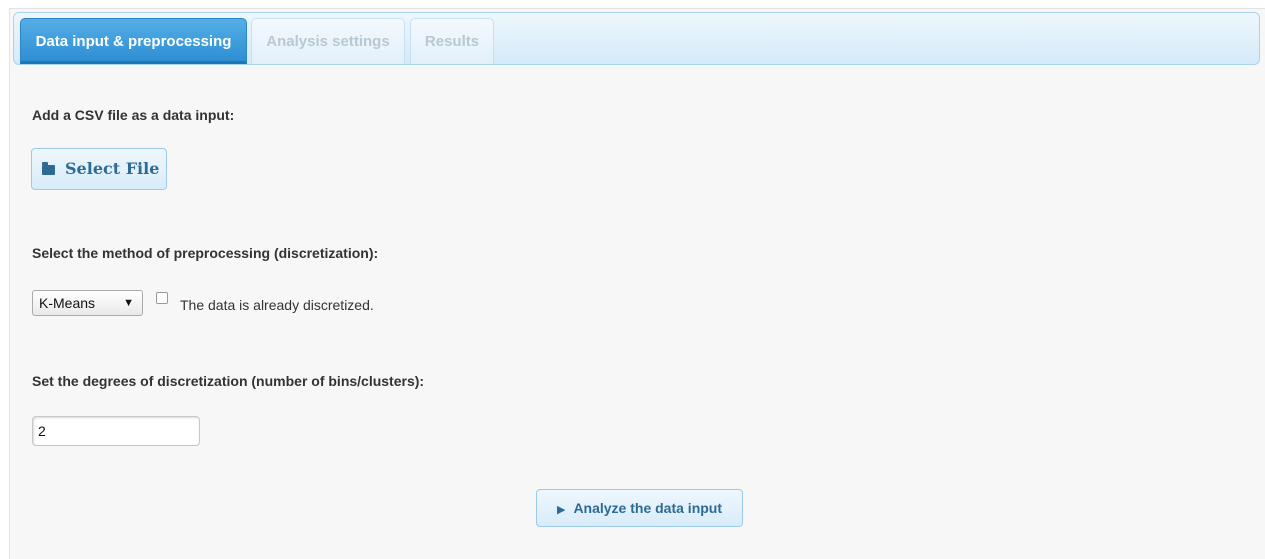 This screenshot has width=1265, height=559. What do you see at coordinates (48, 168) in the screenshot?
I see `folder-icon` at bounding box center [48, 168].